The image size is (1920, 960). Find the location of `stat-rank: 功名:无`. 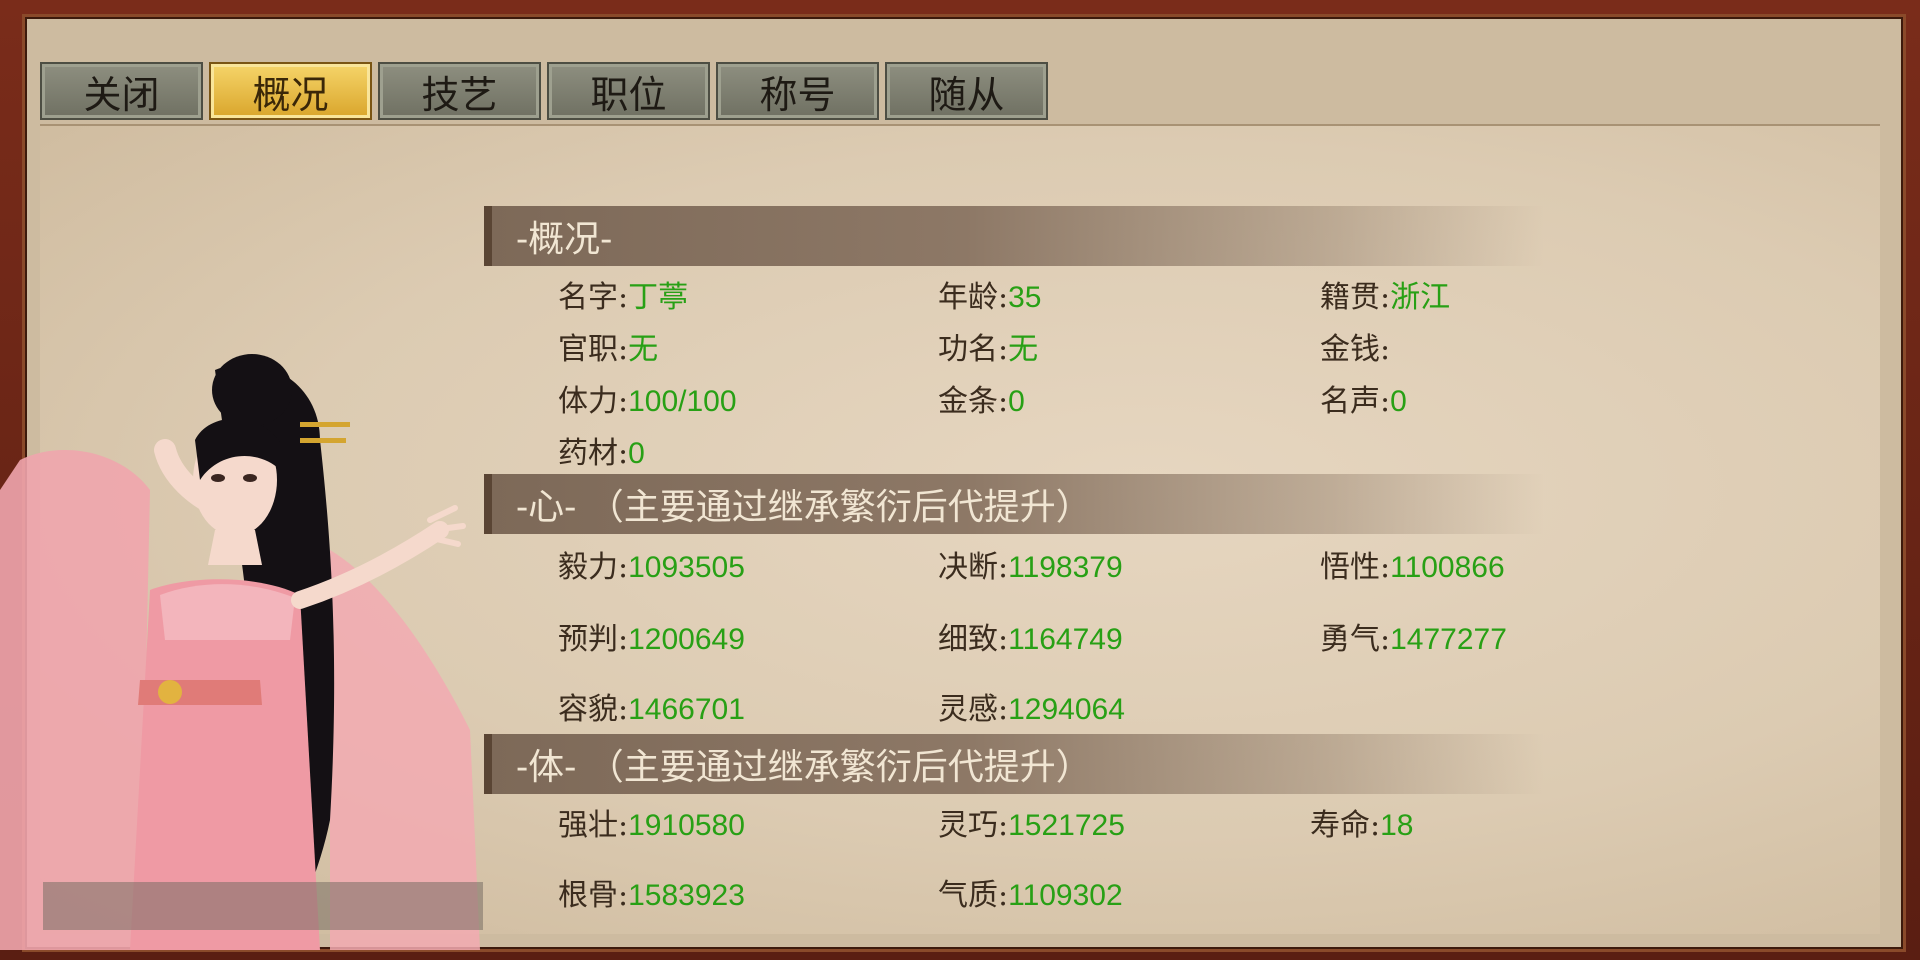

stat-rank: 功名:无 is located at coordinates (988, 349).